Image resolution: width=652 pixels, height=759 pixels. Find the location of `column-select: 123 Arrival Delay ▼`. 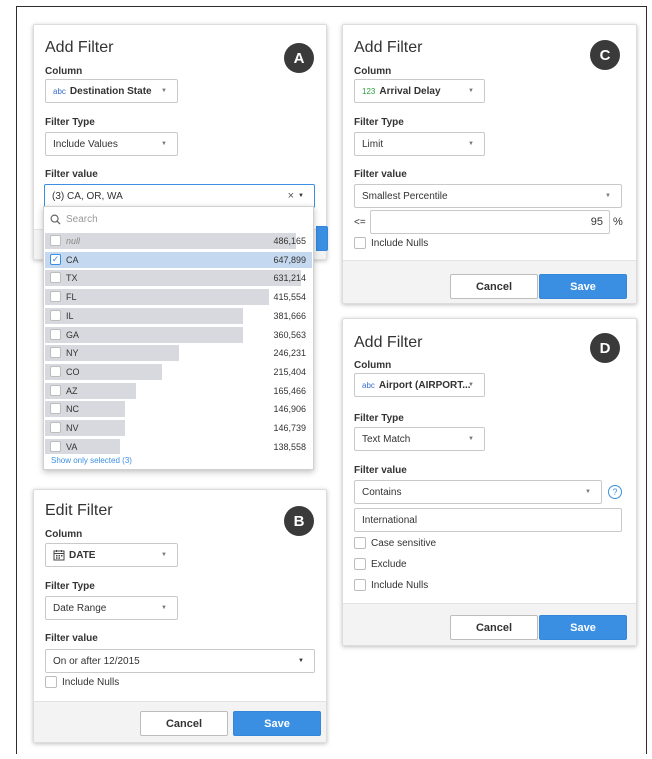

column-select: 123 Arrival Delay ▼ is located at coordinates (419, 91).